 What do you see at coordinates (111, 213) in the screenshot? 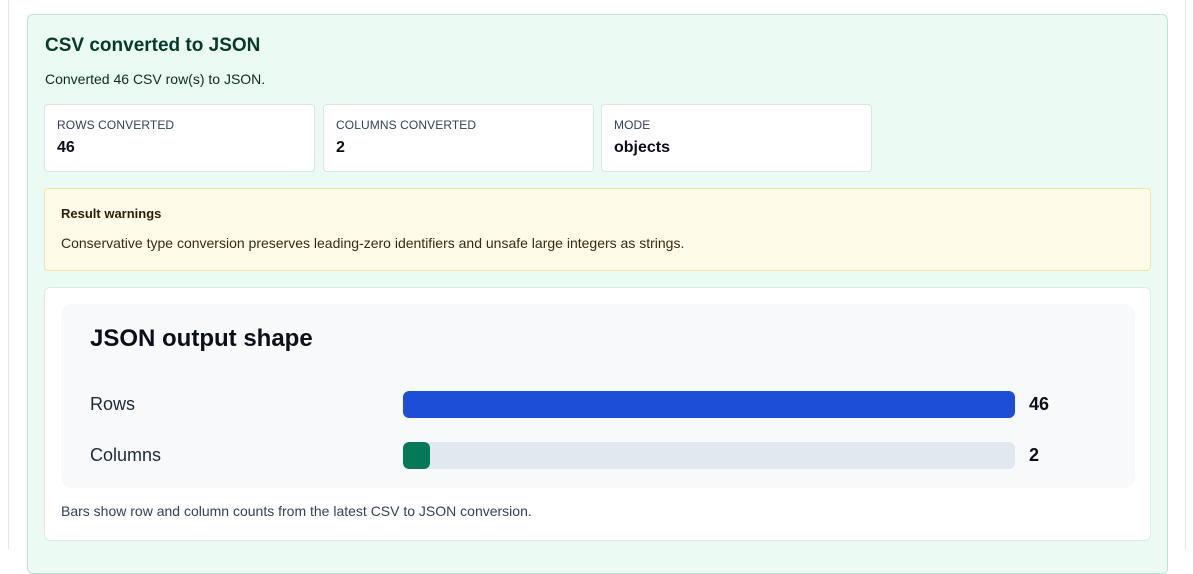
I see `warnings-title: Result warnings` at bounding box center [111, 213].